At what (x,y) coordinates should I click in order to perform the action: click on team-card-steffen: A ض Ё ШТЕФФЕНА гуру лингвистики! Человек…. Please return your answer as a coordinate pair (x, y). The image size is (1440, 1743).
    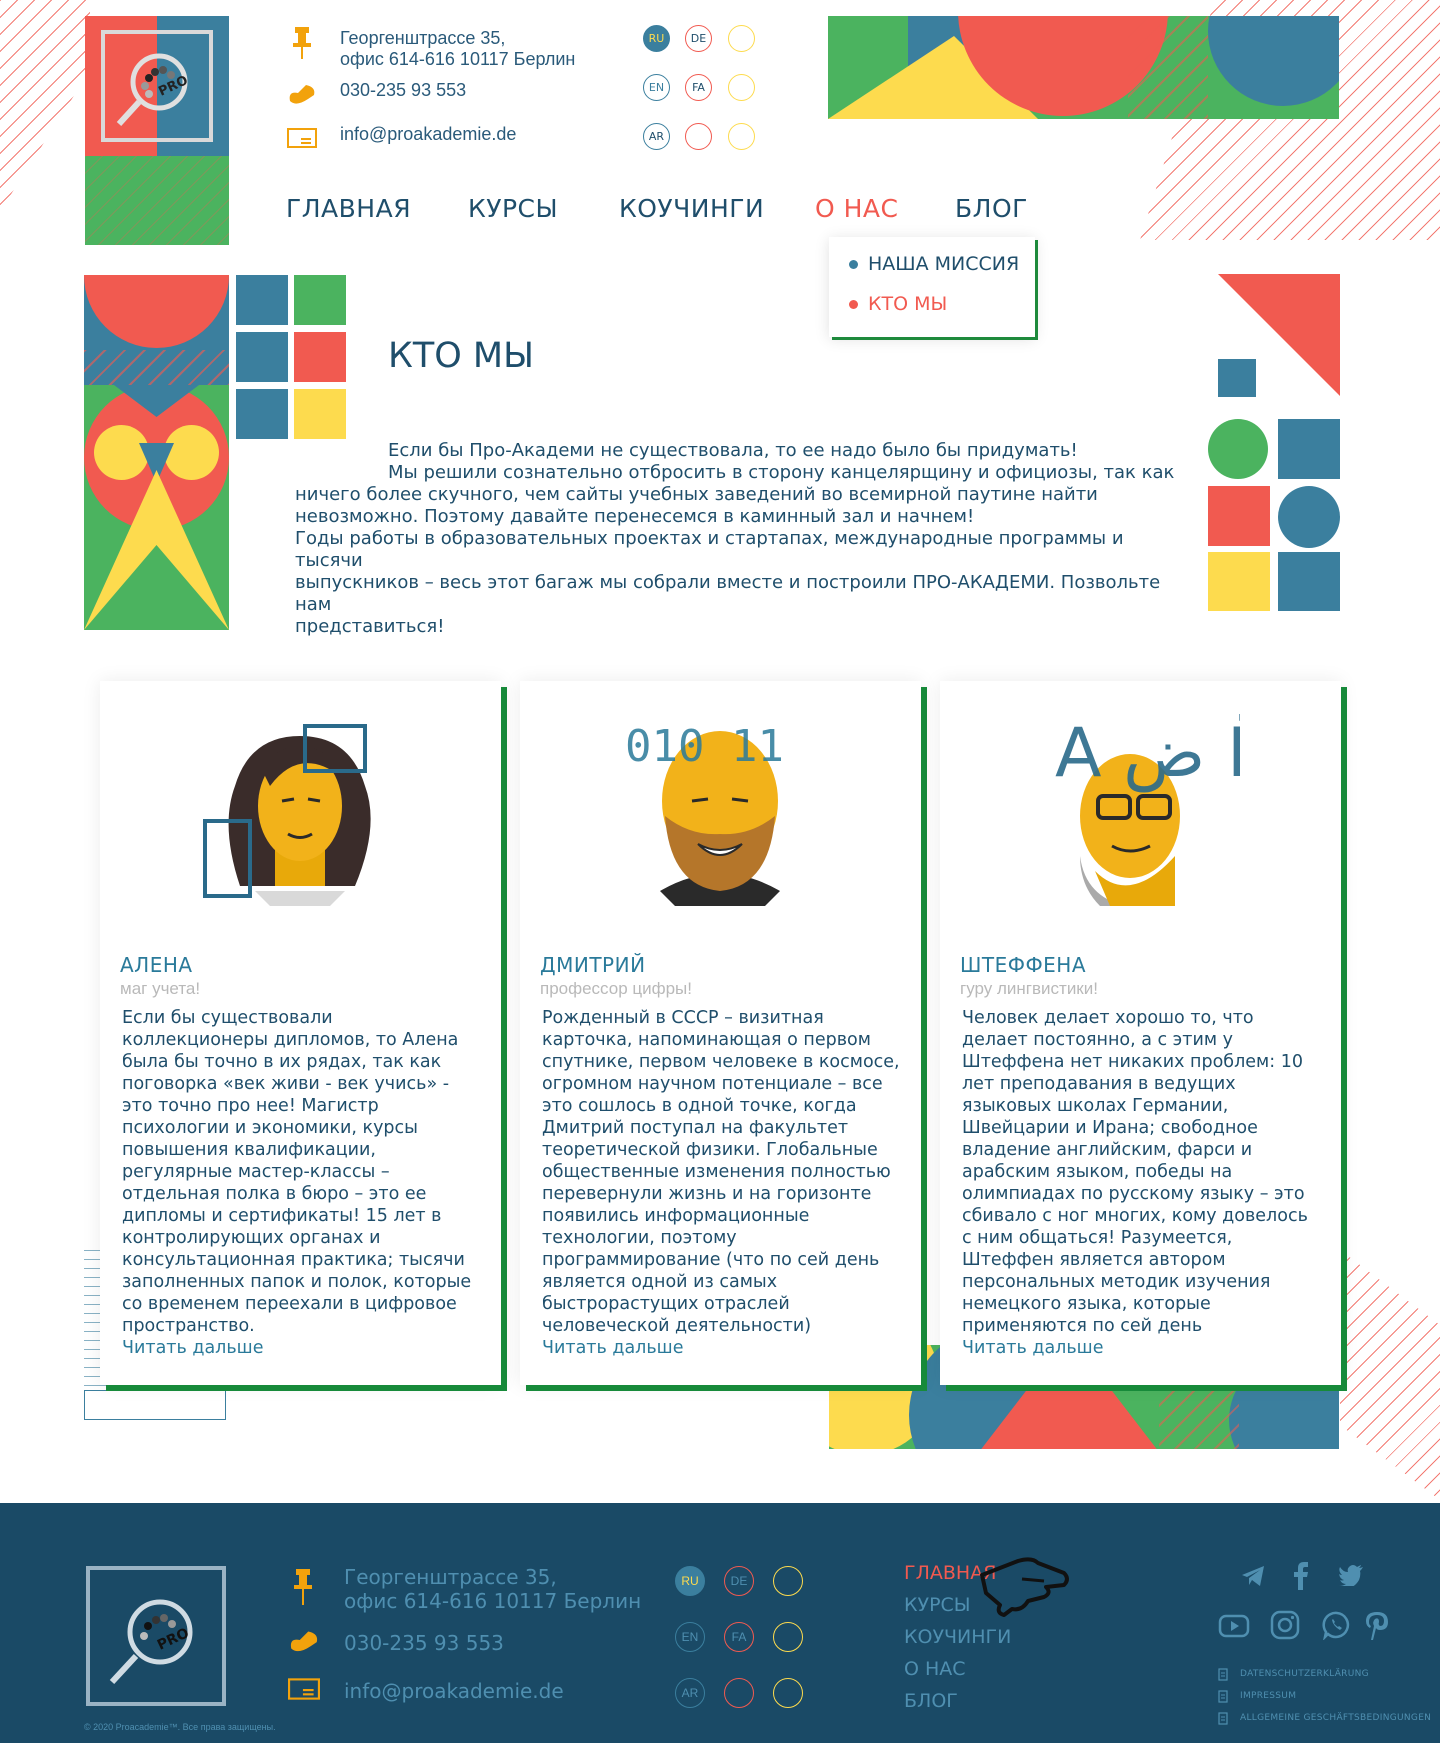
    Looking at the image, I should click on (1140, 1033).